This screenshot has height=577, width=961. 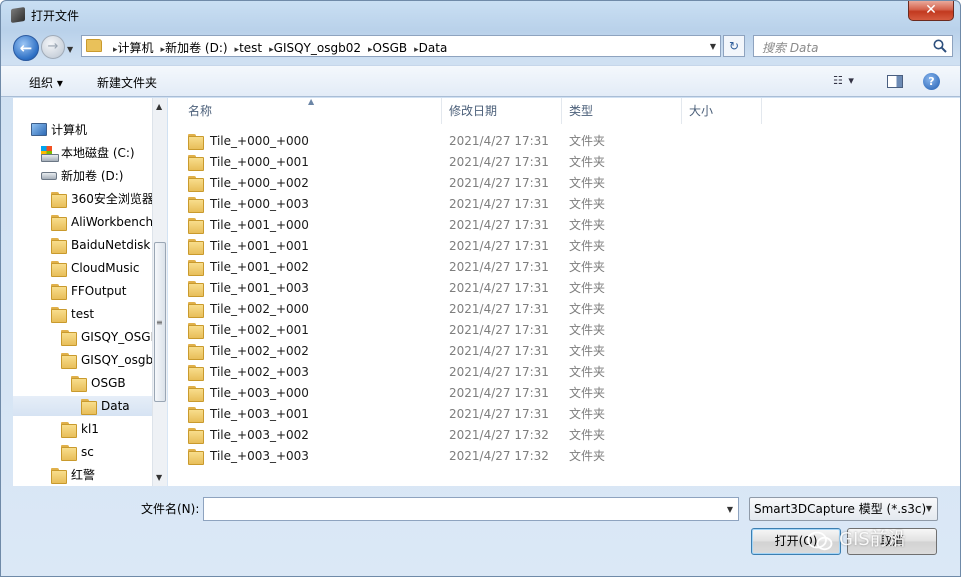 I want to click on computer-icon, so click(x=39, y=129).